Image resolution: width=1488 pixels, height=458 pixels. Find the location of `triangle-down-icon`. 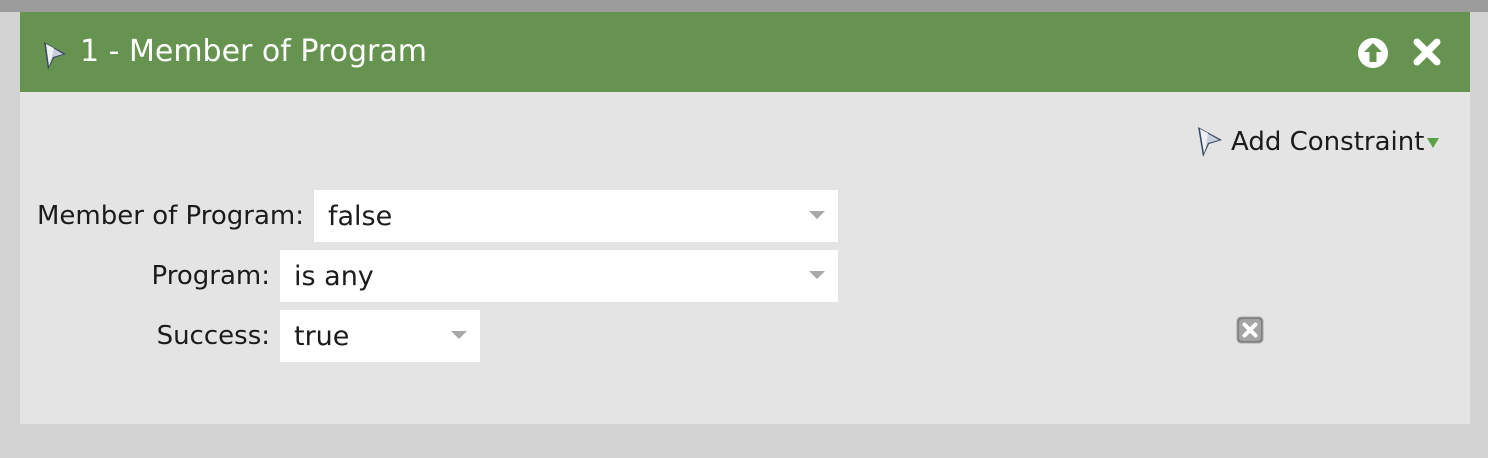

triangle-down-icon is located at coordinates (1433, 143).